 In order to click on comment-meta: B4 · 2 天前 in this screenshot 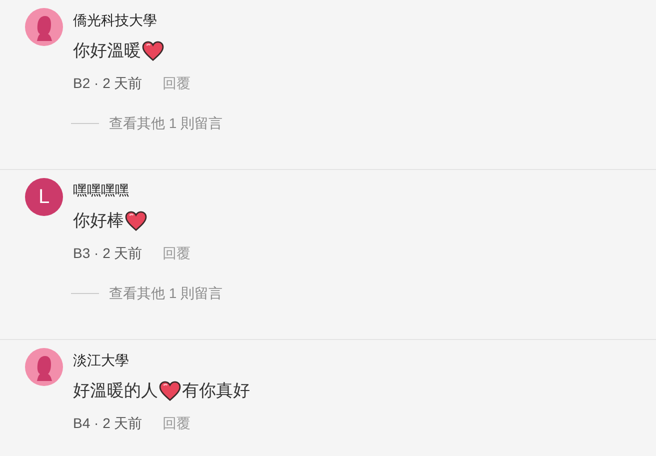, I will do `click(107, 423)`.